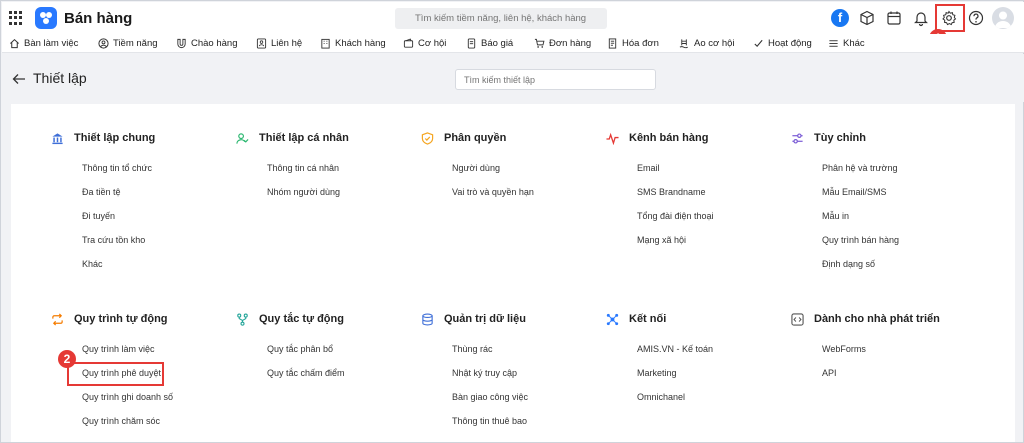  What do you see at coordinates (67, 359) in the screenshot?
I see `step-badge-2: 2` at bounding box center [67, 359].